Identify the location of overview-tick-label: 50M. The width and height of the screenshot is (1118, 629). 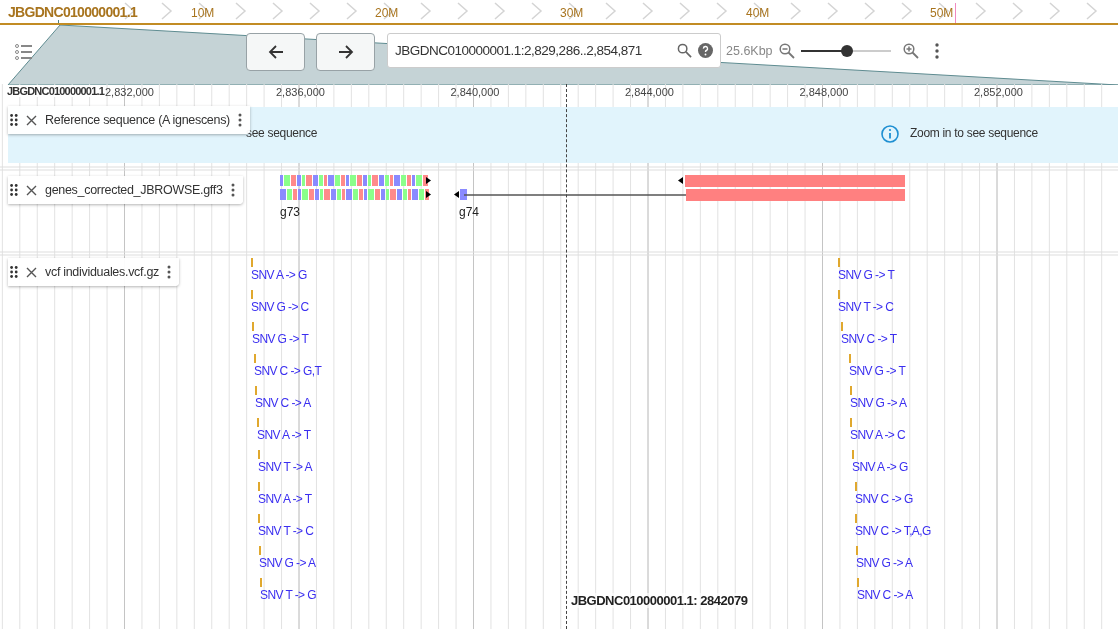
(942, 13).